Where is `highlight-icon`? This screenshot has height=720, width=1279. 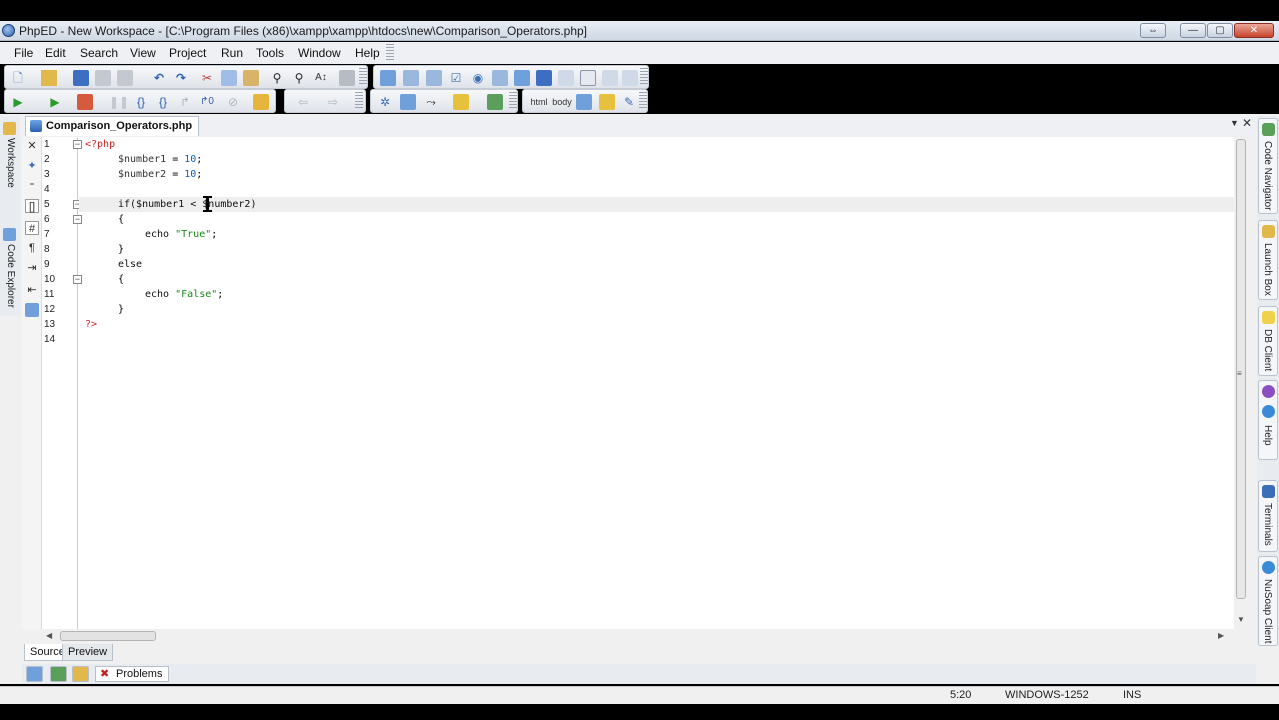
highlight-icon is located at coordinates (461, 102).